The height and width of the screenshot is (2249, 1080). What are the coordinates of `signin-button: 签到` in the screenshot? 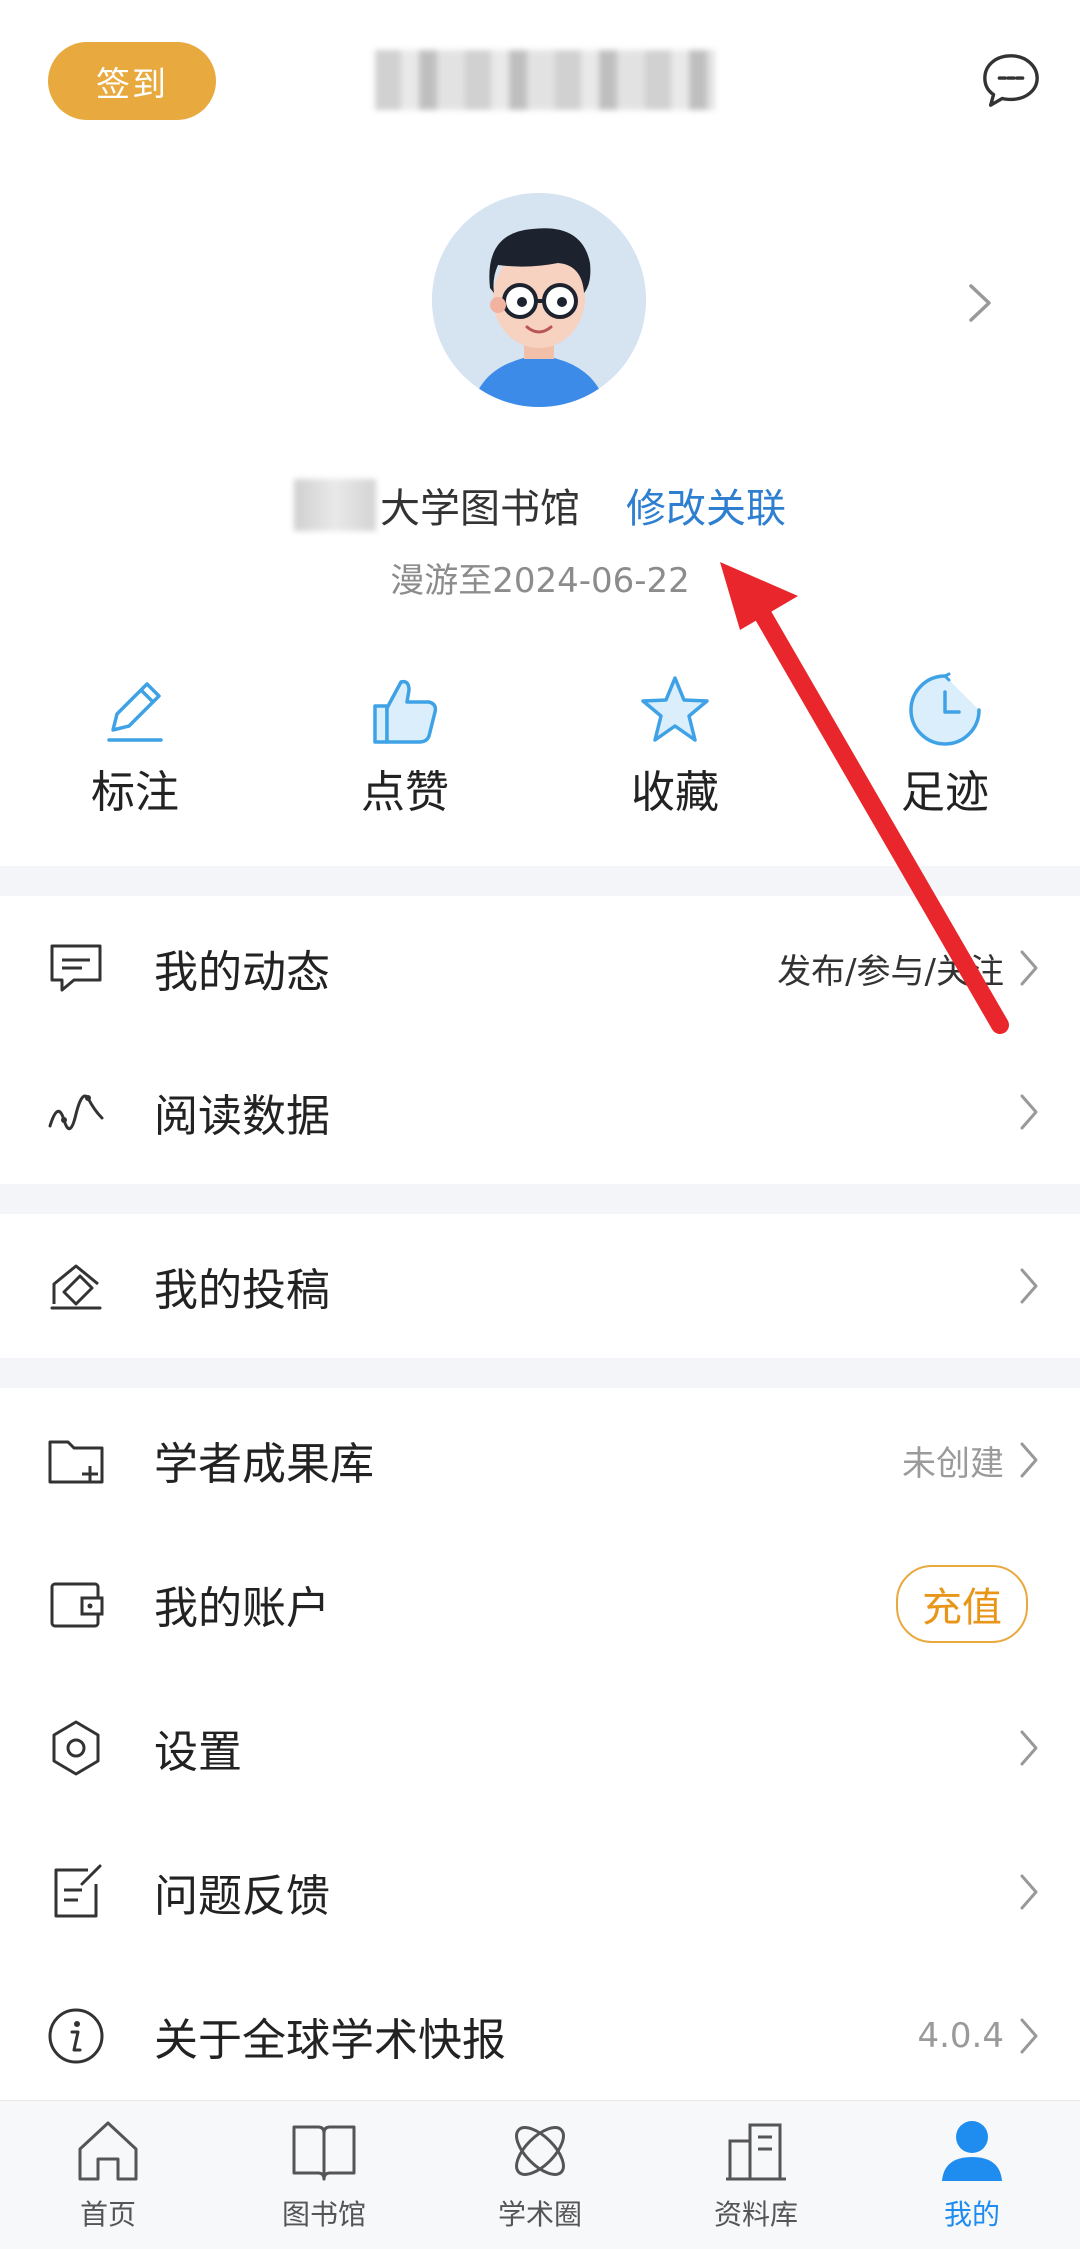 It's located at (132, 81).